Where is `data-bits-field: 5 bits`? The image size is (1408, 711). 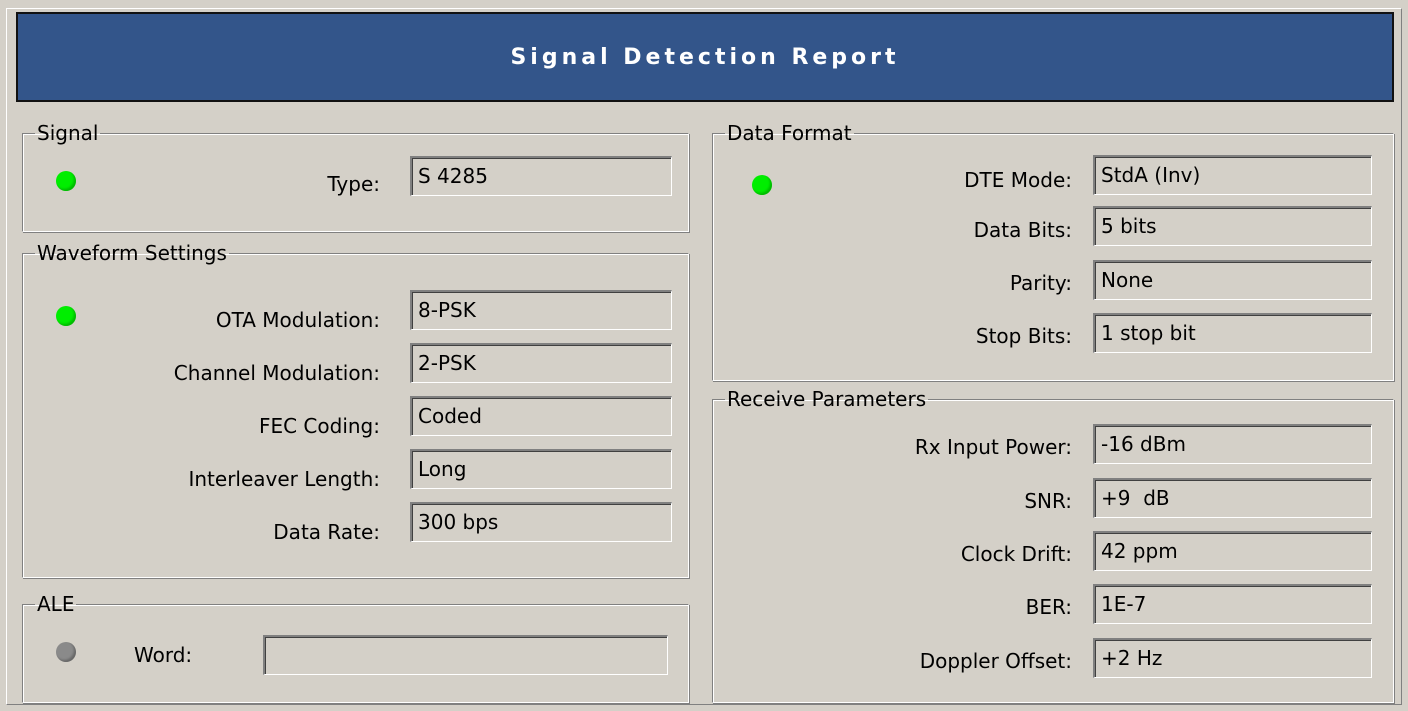
data-bits-field: 5 bits is located at coordinates (1232, 226).